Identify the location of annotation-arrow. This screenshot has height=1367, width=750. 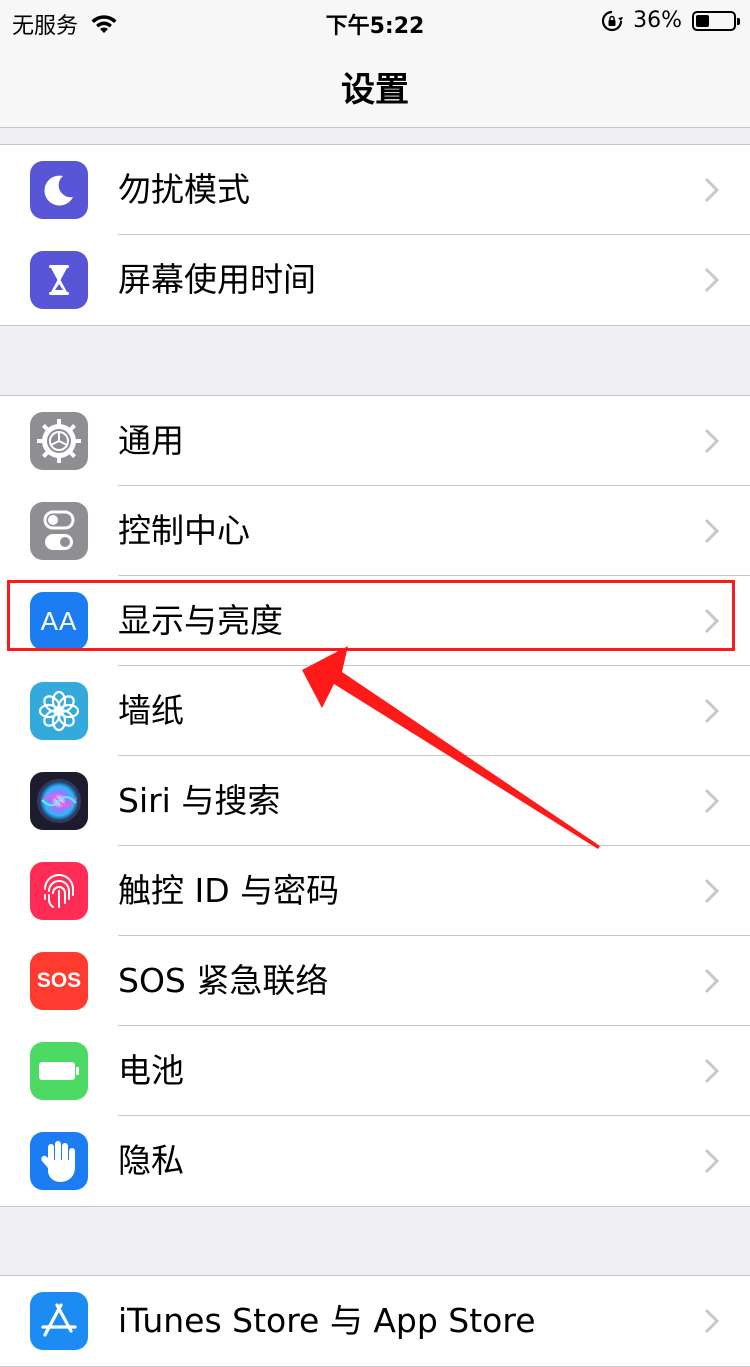
(451, 747).